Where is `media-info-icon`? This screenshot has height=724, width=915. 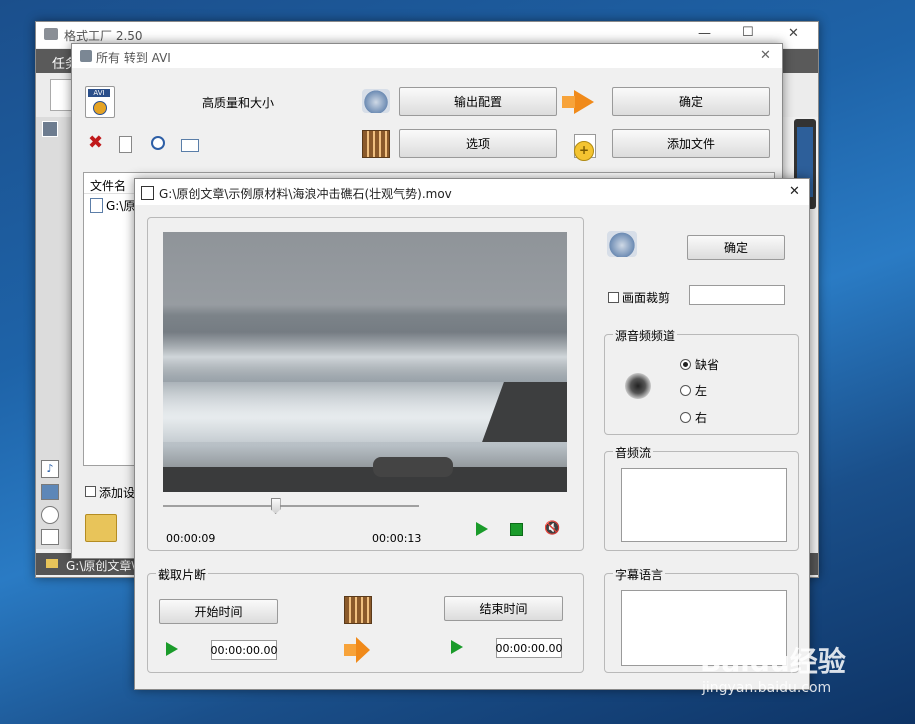 media-info-icon is located at coordinates (190, 145).